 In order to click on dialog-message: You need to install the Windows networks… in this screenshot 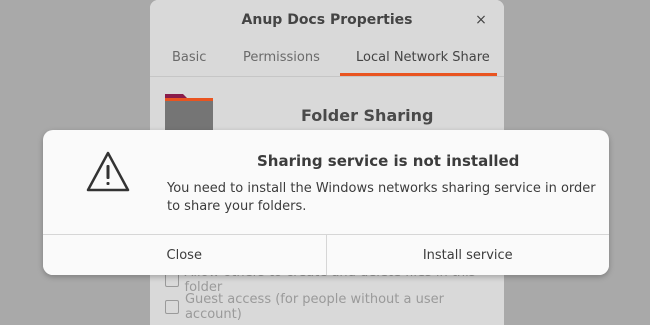, I will do `click(381, 197)`.